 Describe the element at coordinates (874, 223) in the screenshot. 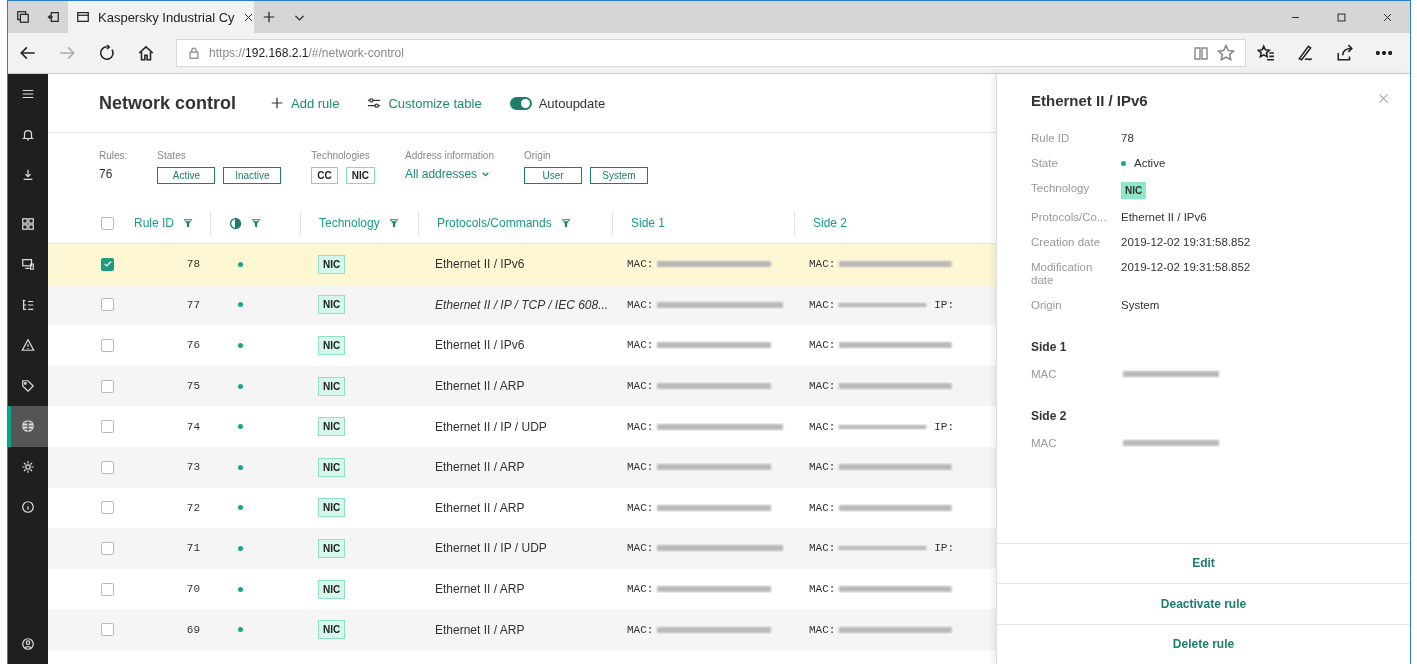

I see `column-header: Side 2` at that location.